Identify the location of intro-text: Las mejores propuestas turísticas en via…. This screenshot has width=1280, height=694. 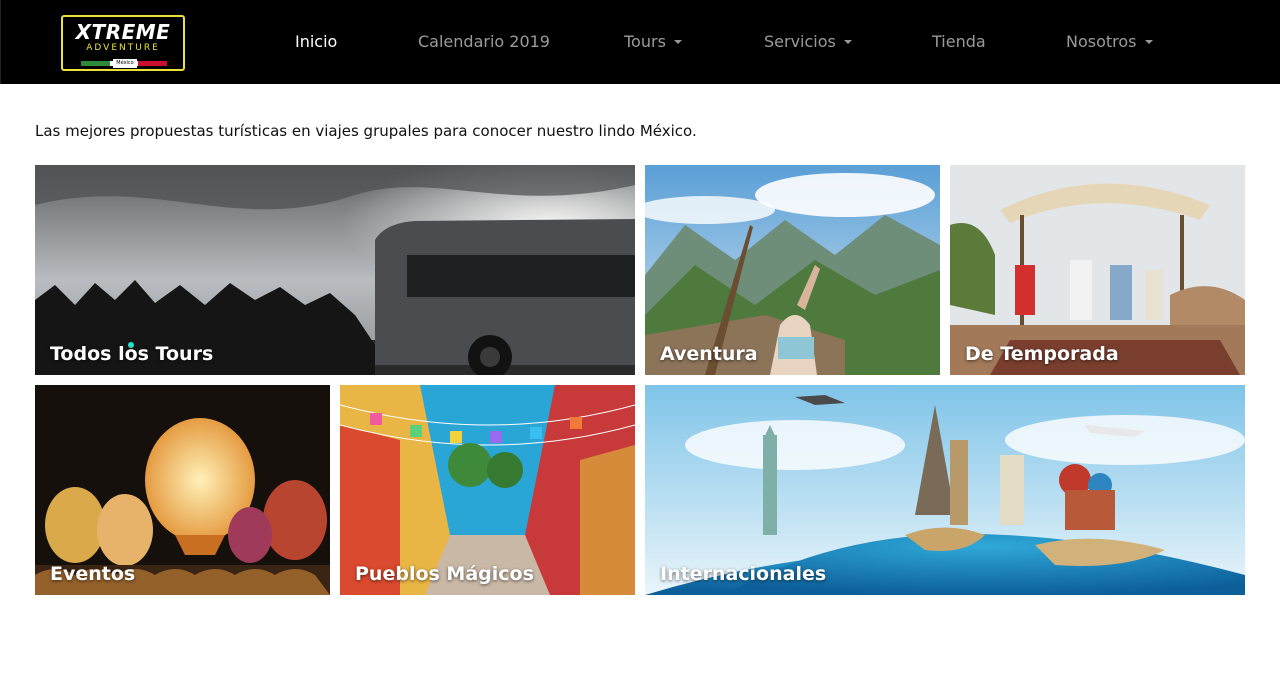
(366, 131).